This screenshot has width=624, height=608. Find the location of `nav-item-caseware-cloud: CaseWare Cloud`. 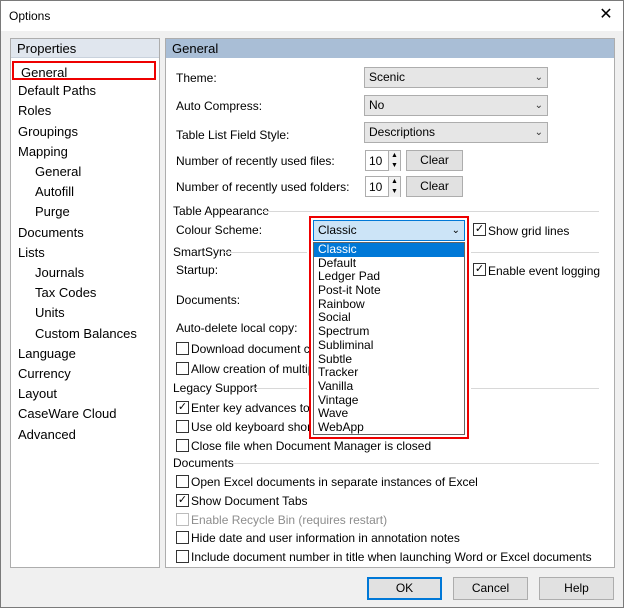

nav-item-caseware-cloud: CaseWare Cloud is located at coordinates (64, 413).